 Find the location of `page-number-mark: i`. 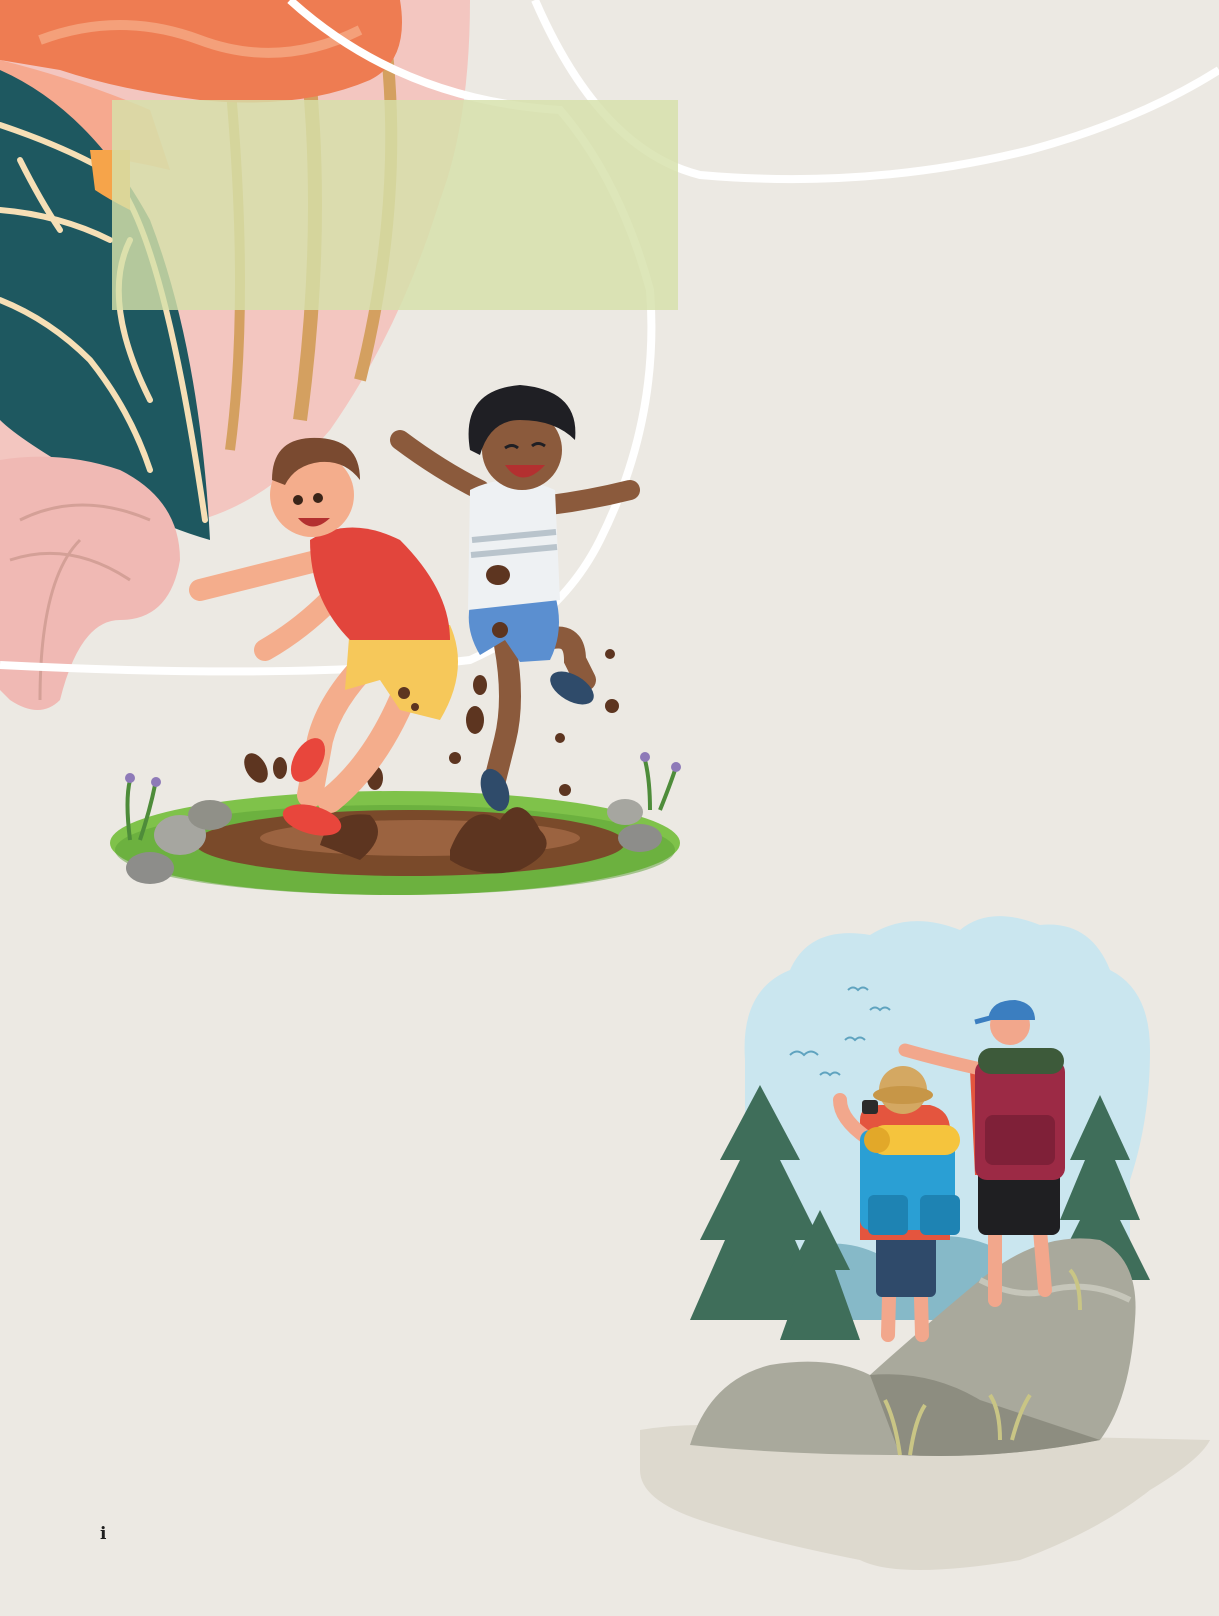

page-number-mark: i is located at coordinates (103, 1534).